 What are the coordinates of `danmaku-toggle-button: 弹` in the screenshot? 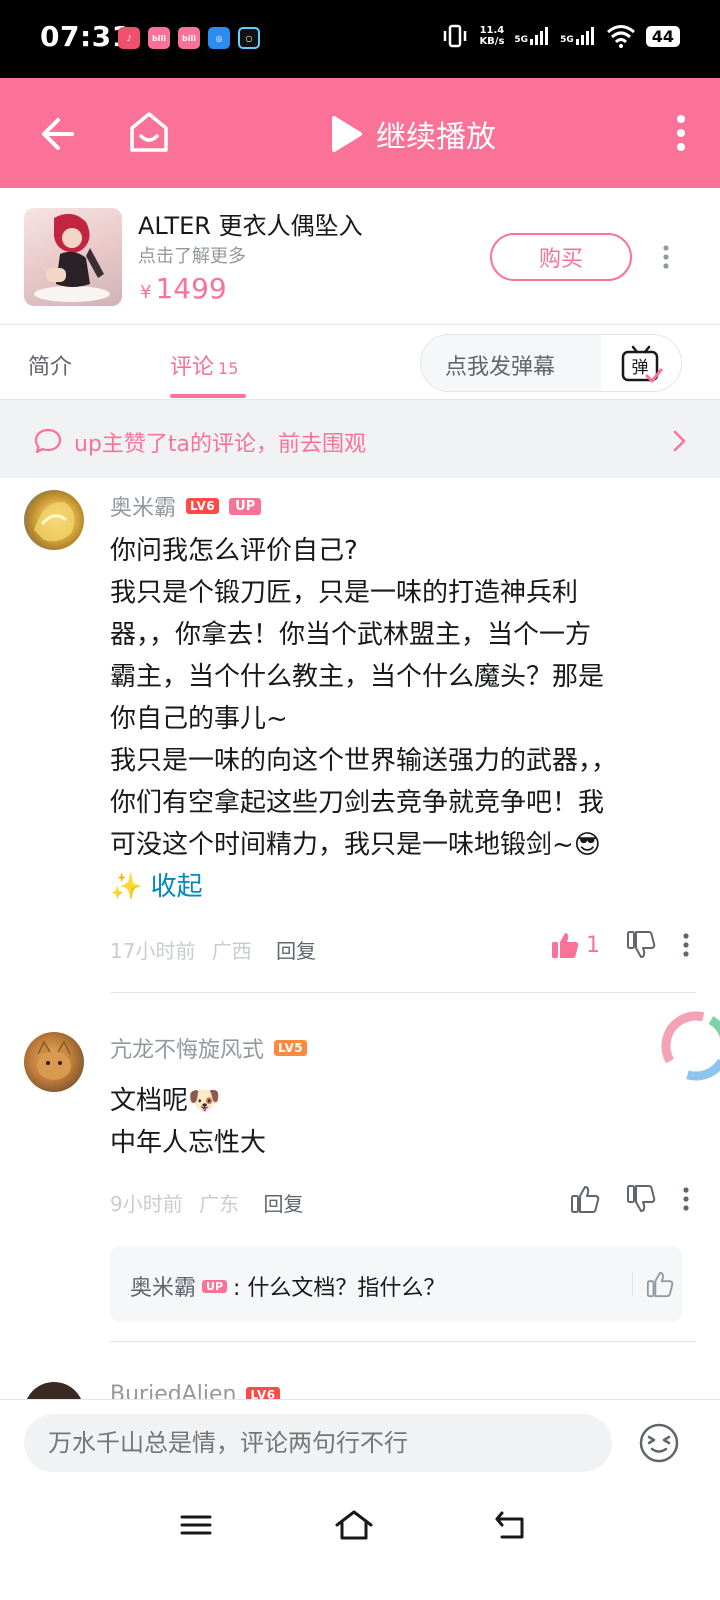 It's located at (641, 363).